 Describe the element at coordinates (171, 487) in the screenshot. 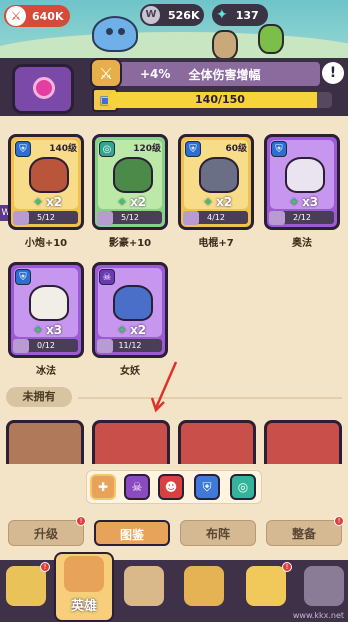

I see `filter-mask-icon: ☻` at that location.